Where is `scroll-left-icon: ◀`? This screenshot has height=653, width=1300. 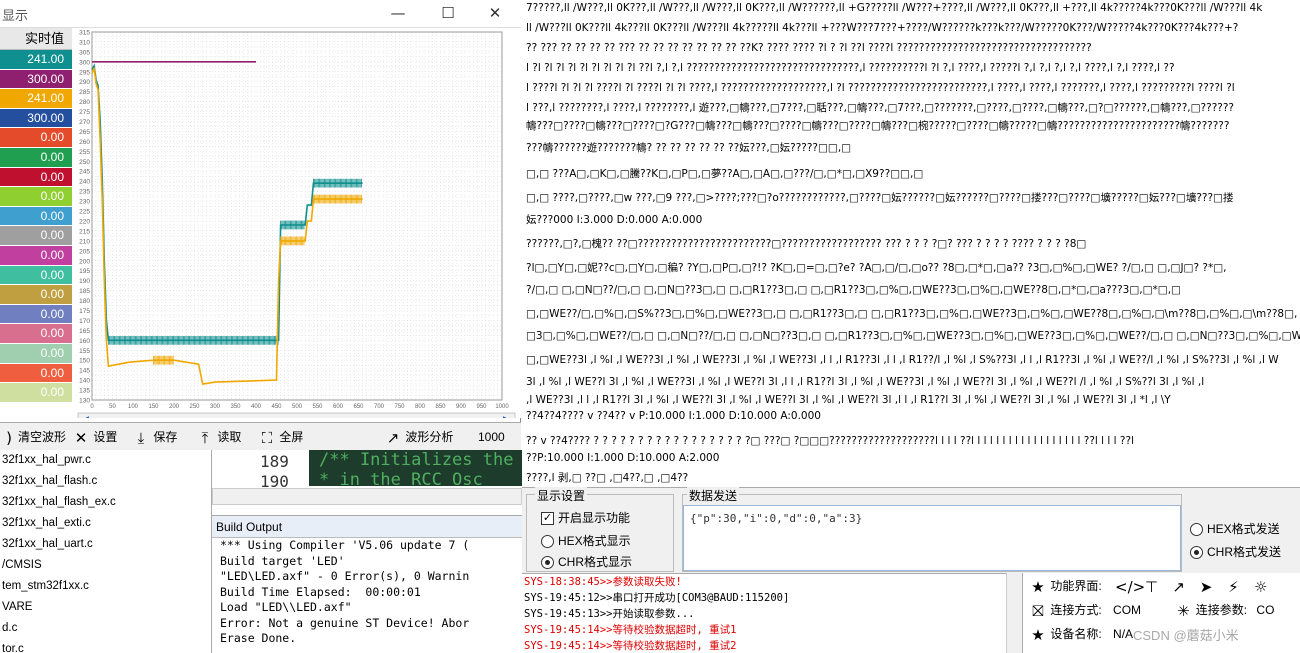
scroll-left-icon: ◀ is located at coordinates (85, 416).